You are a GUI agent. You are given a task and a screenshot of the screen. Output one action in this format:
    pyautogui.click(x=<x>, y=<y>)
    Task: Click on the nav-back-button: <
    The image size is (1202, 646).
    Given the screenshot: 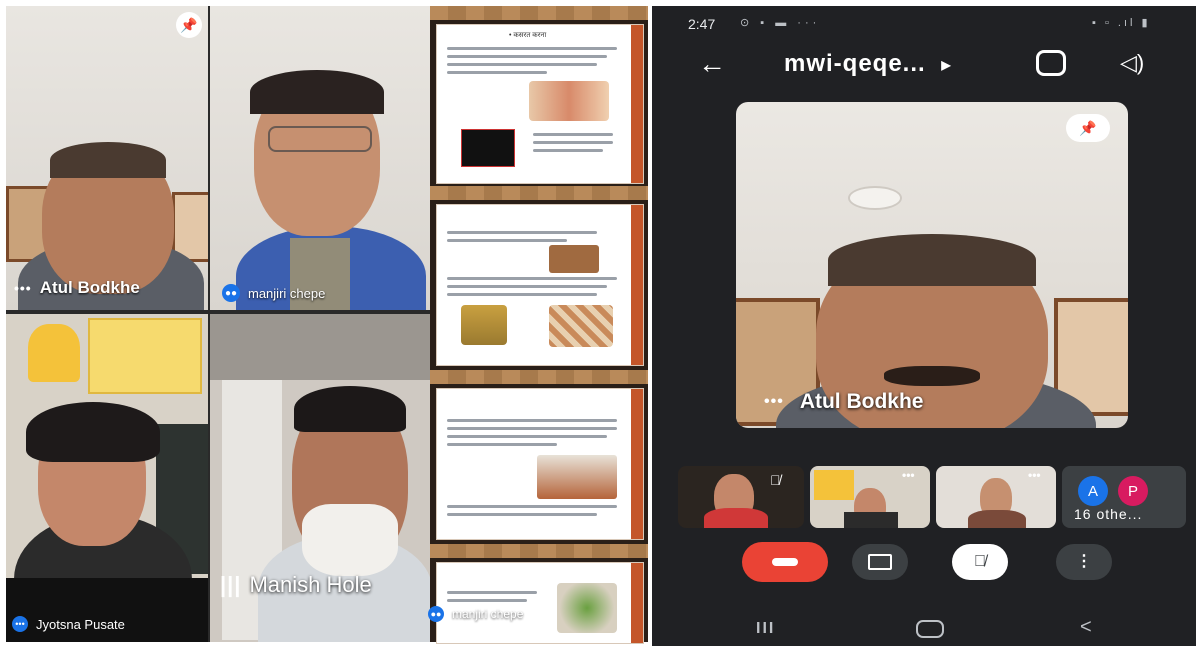 What is the action you would take?
    pyautogui.click(x=1086, y=627)
    